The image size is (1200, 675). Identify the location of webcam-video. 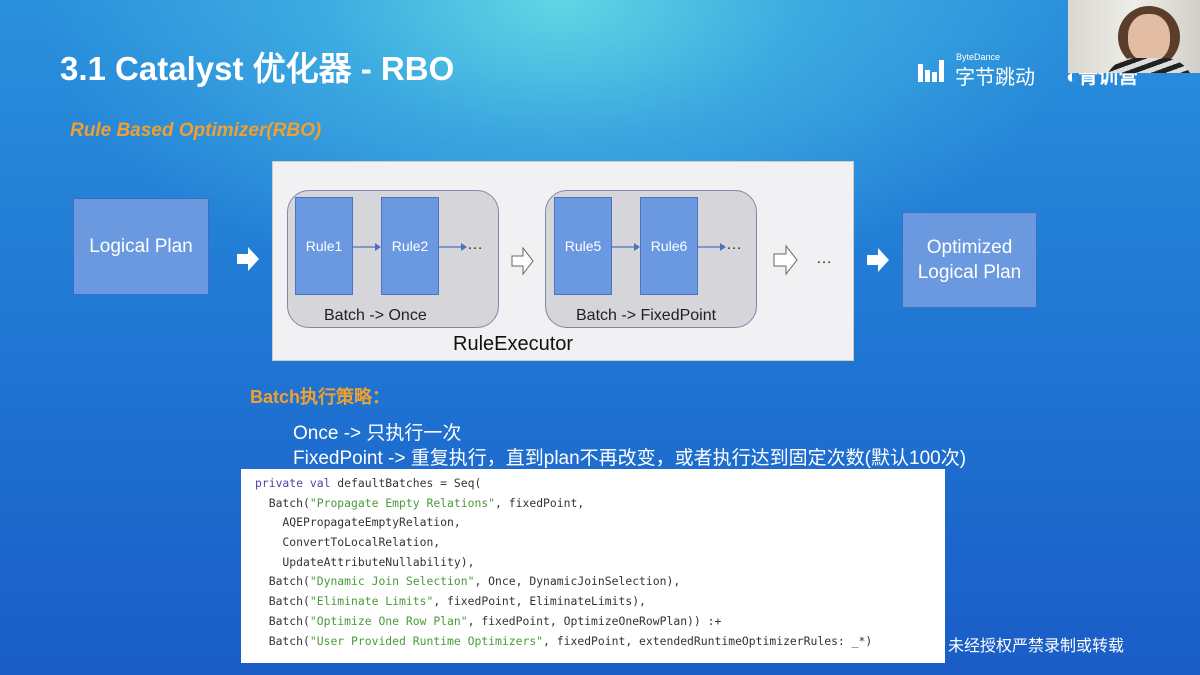
(1134, 36).